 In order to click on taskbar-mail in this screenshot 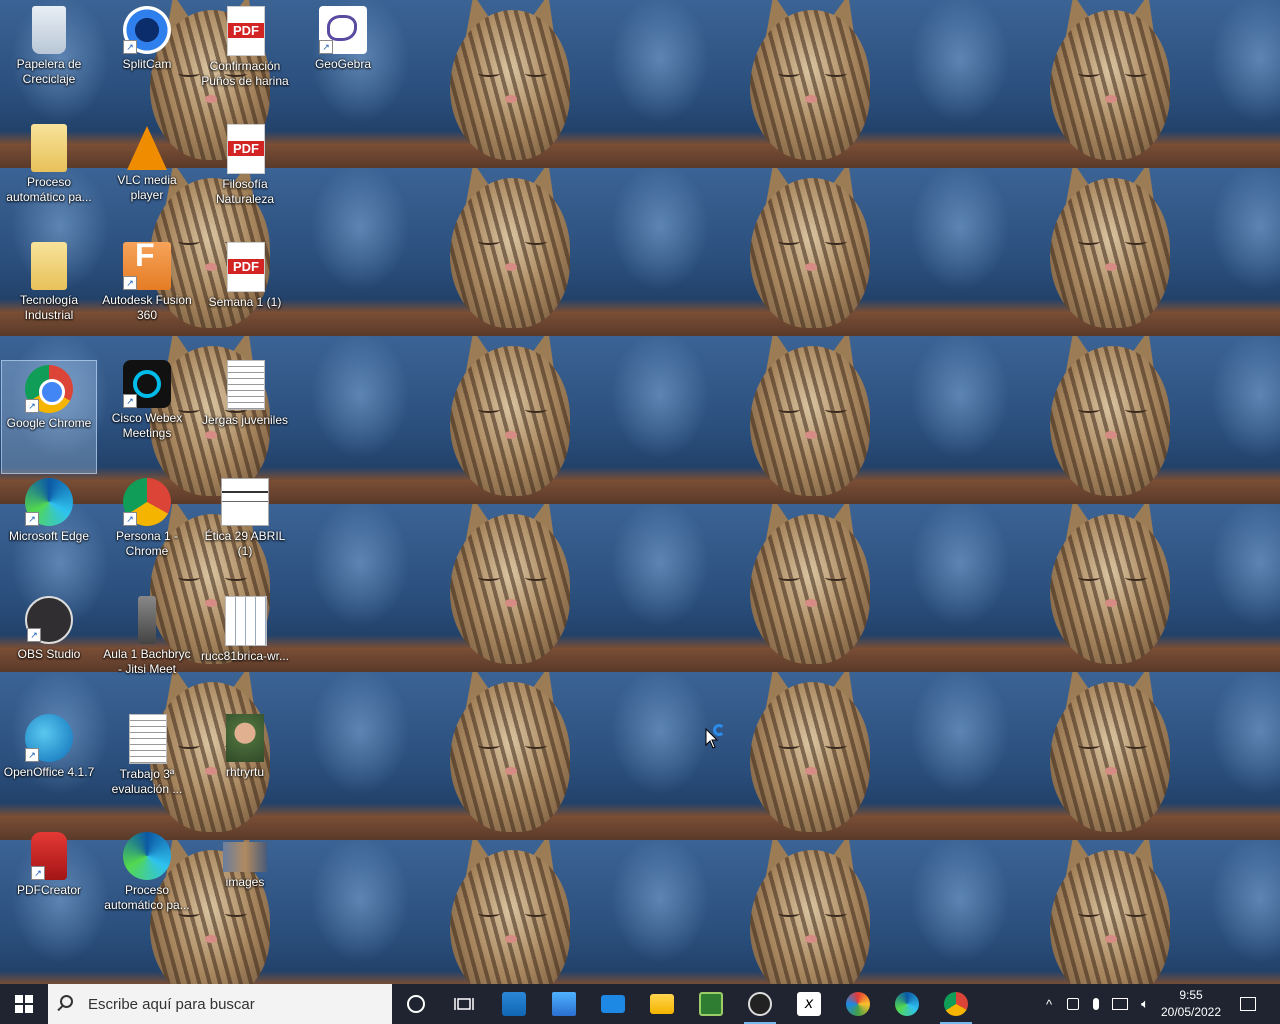, I will do `click(613, 1004)`.